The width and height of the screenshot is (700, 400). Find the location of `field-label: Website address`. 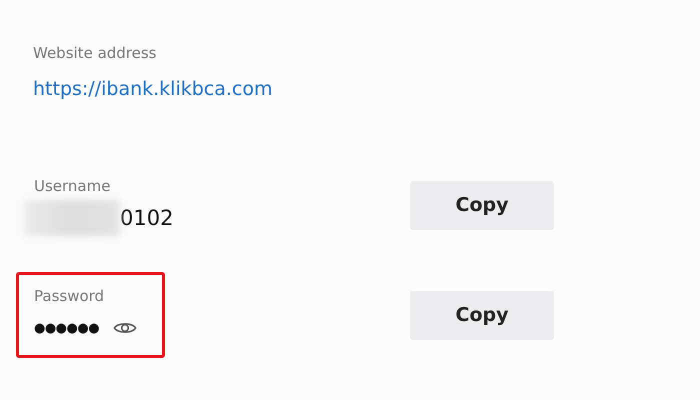

field-label: Website address is located at coordinates (95, 53).